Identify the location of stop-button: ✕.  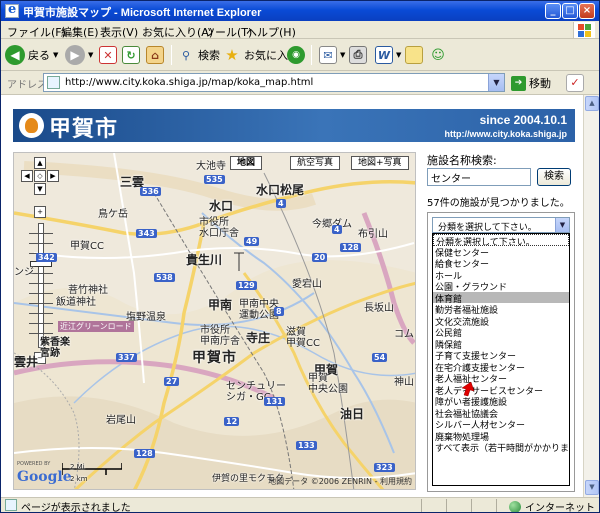
(108, 55).